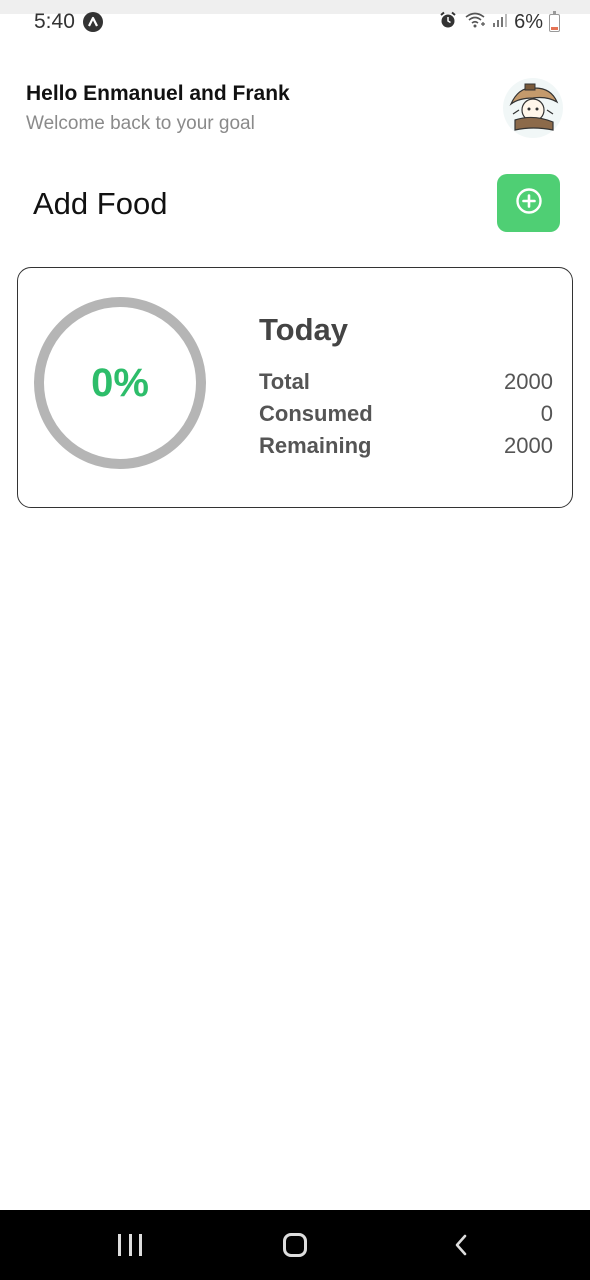 The image size is (590, 1280). Describe the element at coordinates (406, 446) in the screenshot. I see `stat-row-remaining: Remaining 2000` at that location.